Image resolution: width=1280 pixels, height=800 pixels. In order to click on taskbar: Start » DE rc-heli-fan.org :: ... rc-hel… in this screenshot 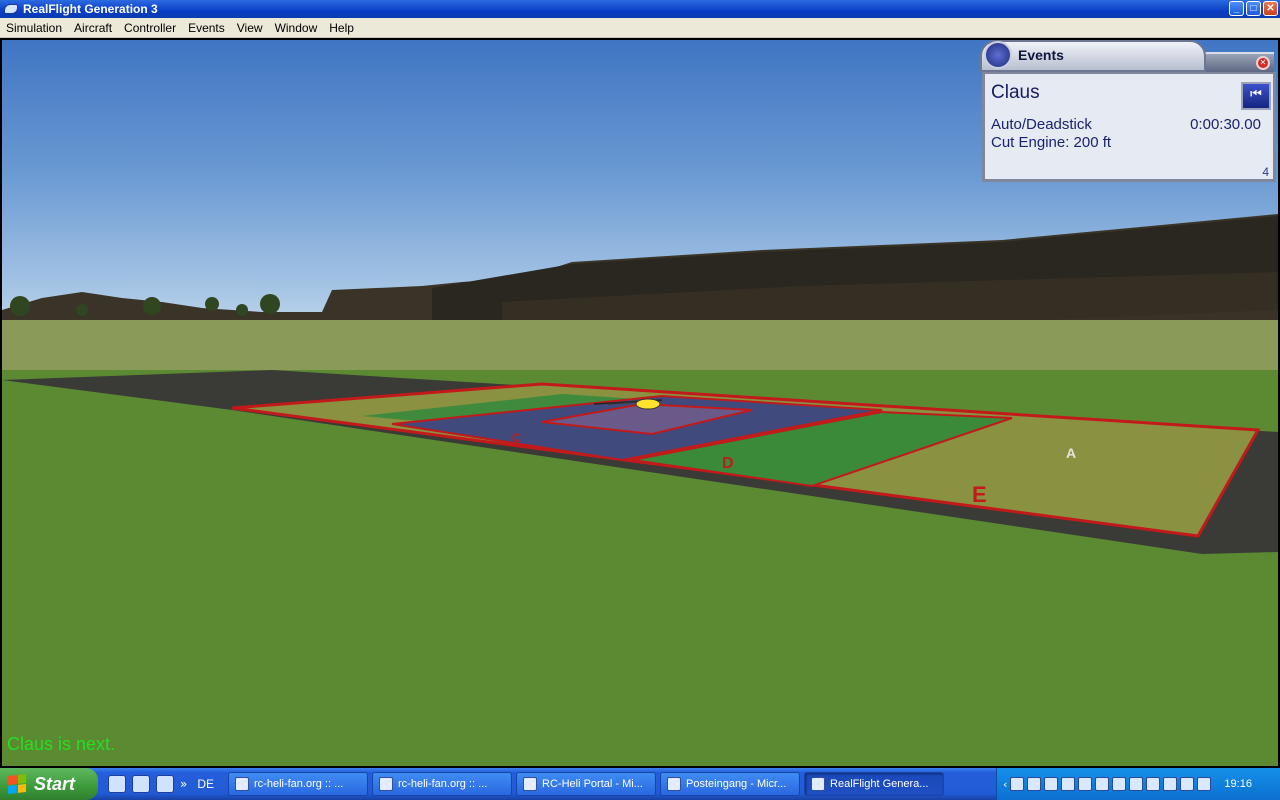, I will do `click(640, 784)`.